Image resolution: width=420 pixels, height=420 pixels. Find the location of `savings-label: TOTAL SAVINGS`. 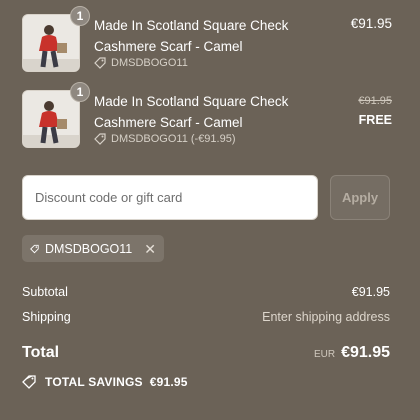

savings-label: TOTAL SAVINGS is located at coordinates (94, 382).